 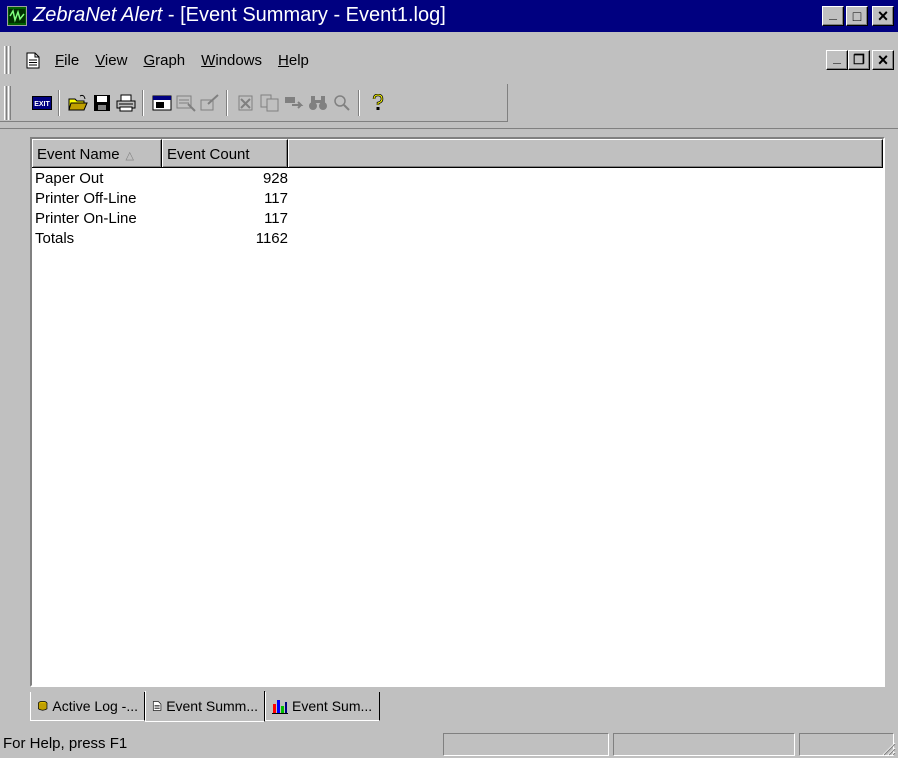 What do you see at coordinates (280, 707) in the screenshot?
I see `bar-chart-icon` at bounding box center [280, 707].